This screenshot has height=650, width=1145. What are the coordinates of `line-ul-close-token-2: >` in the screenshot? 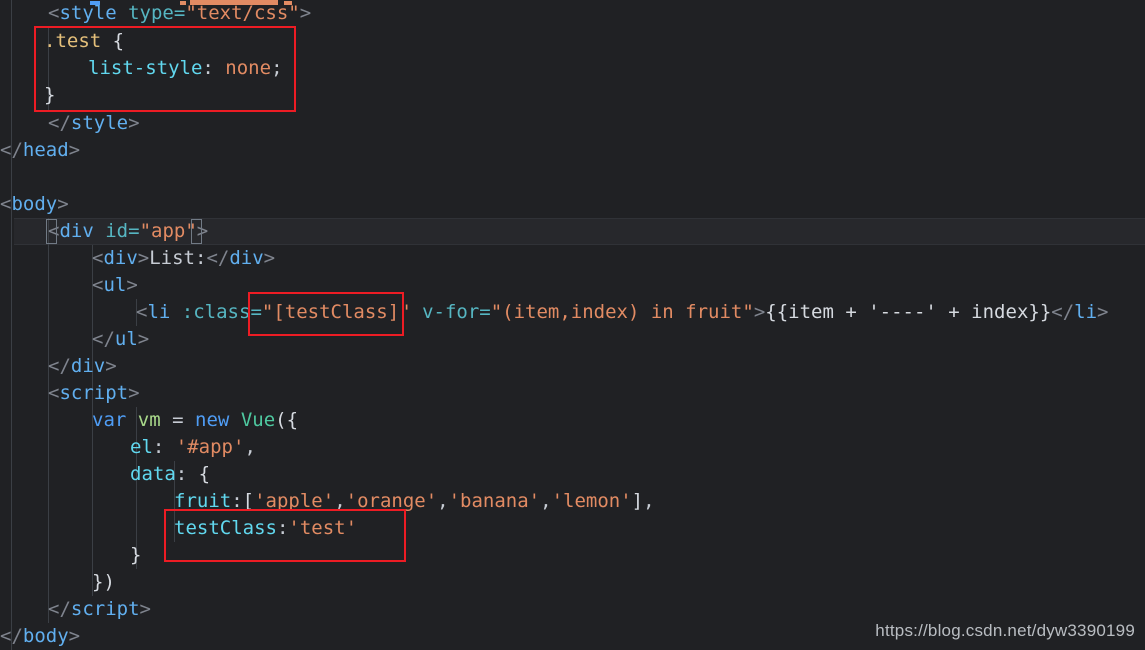 It's located at (143, 339).